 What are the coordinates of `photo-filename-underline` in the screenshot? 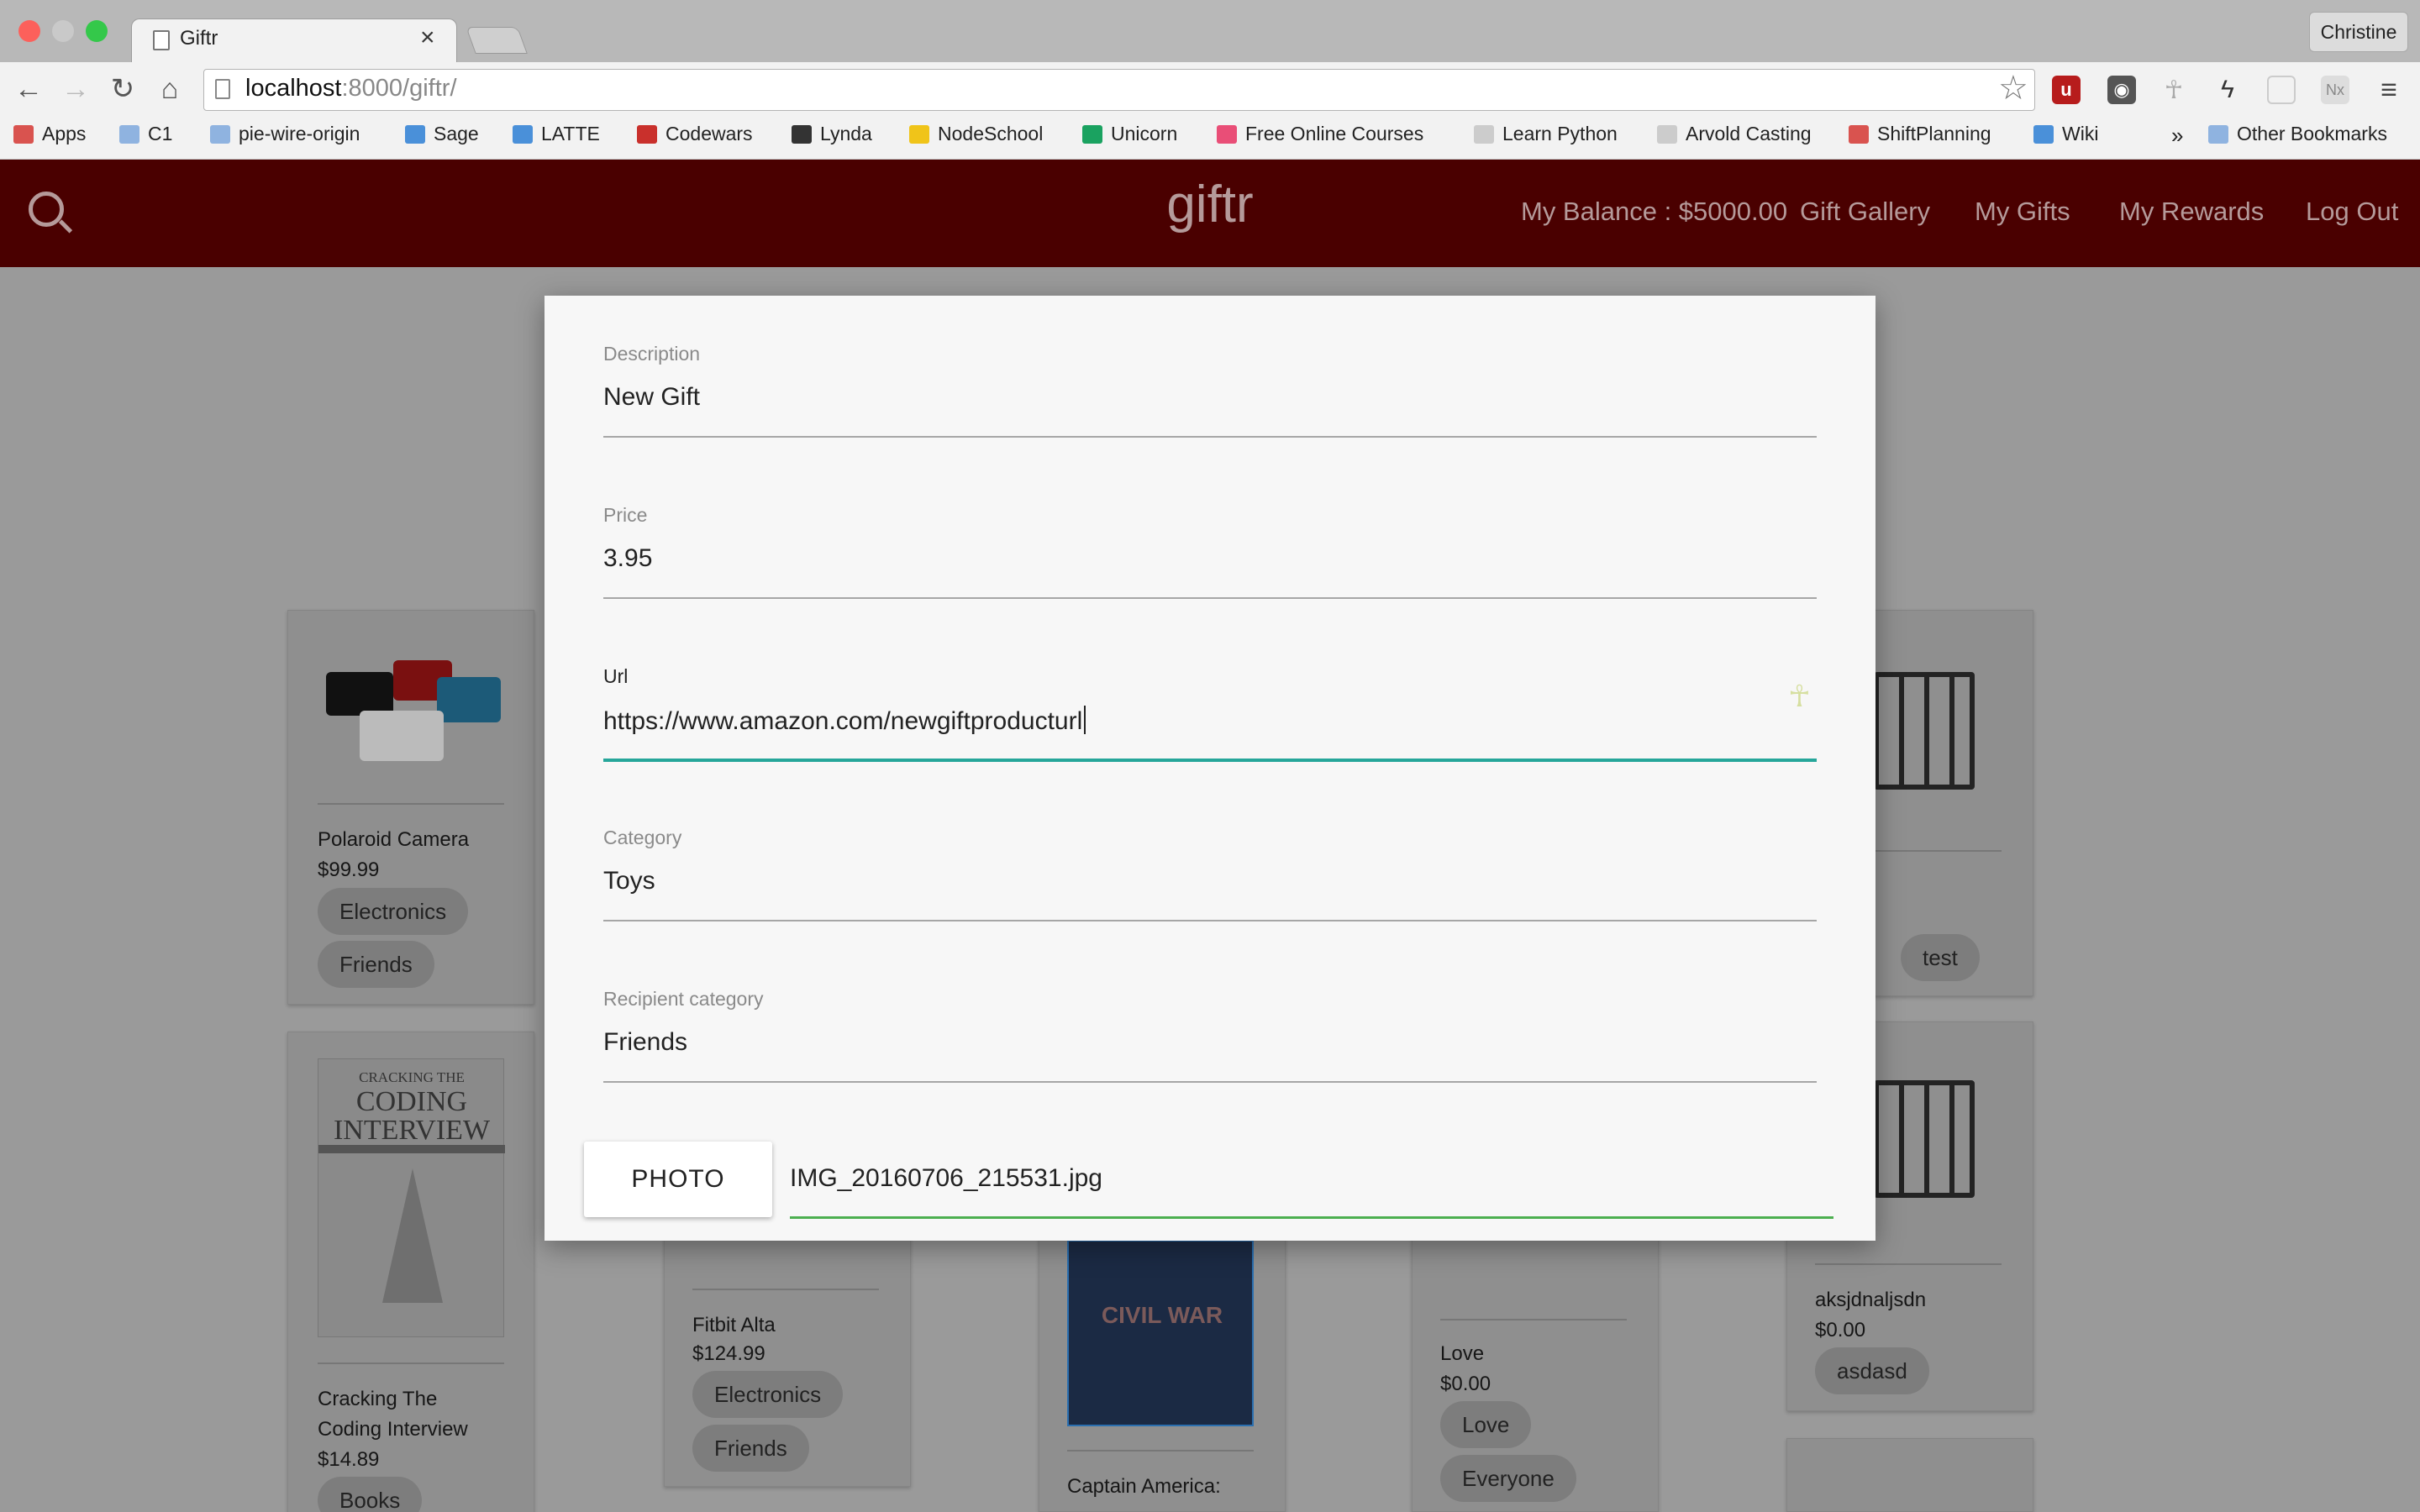 It's located at (1312, 1217).